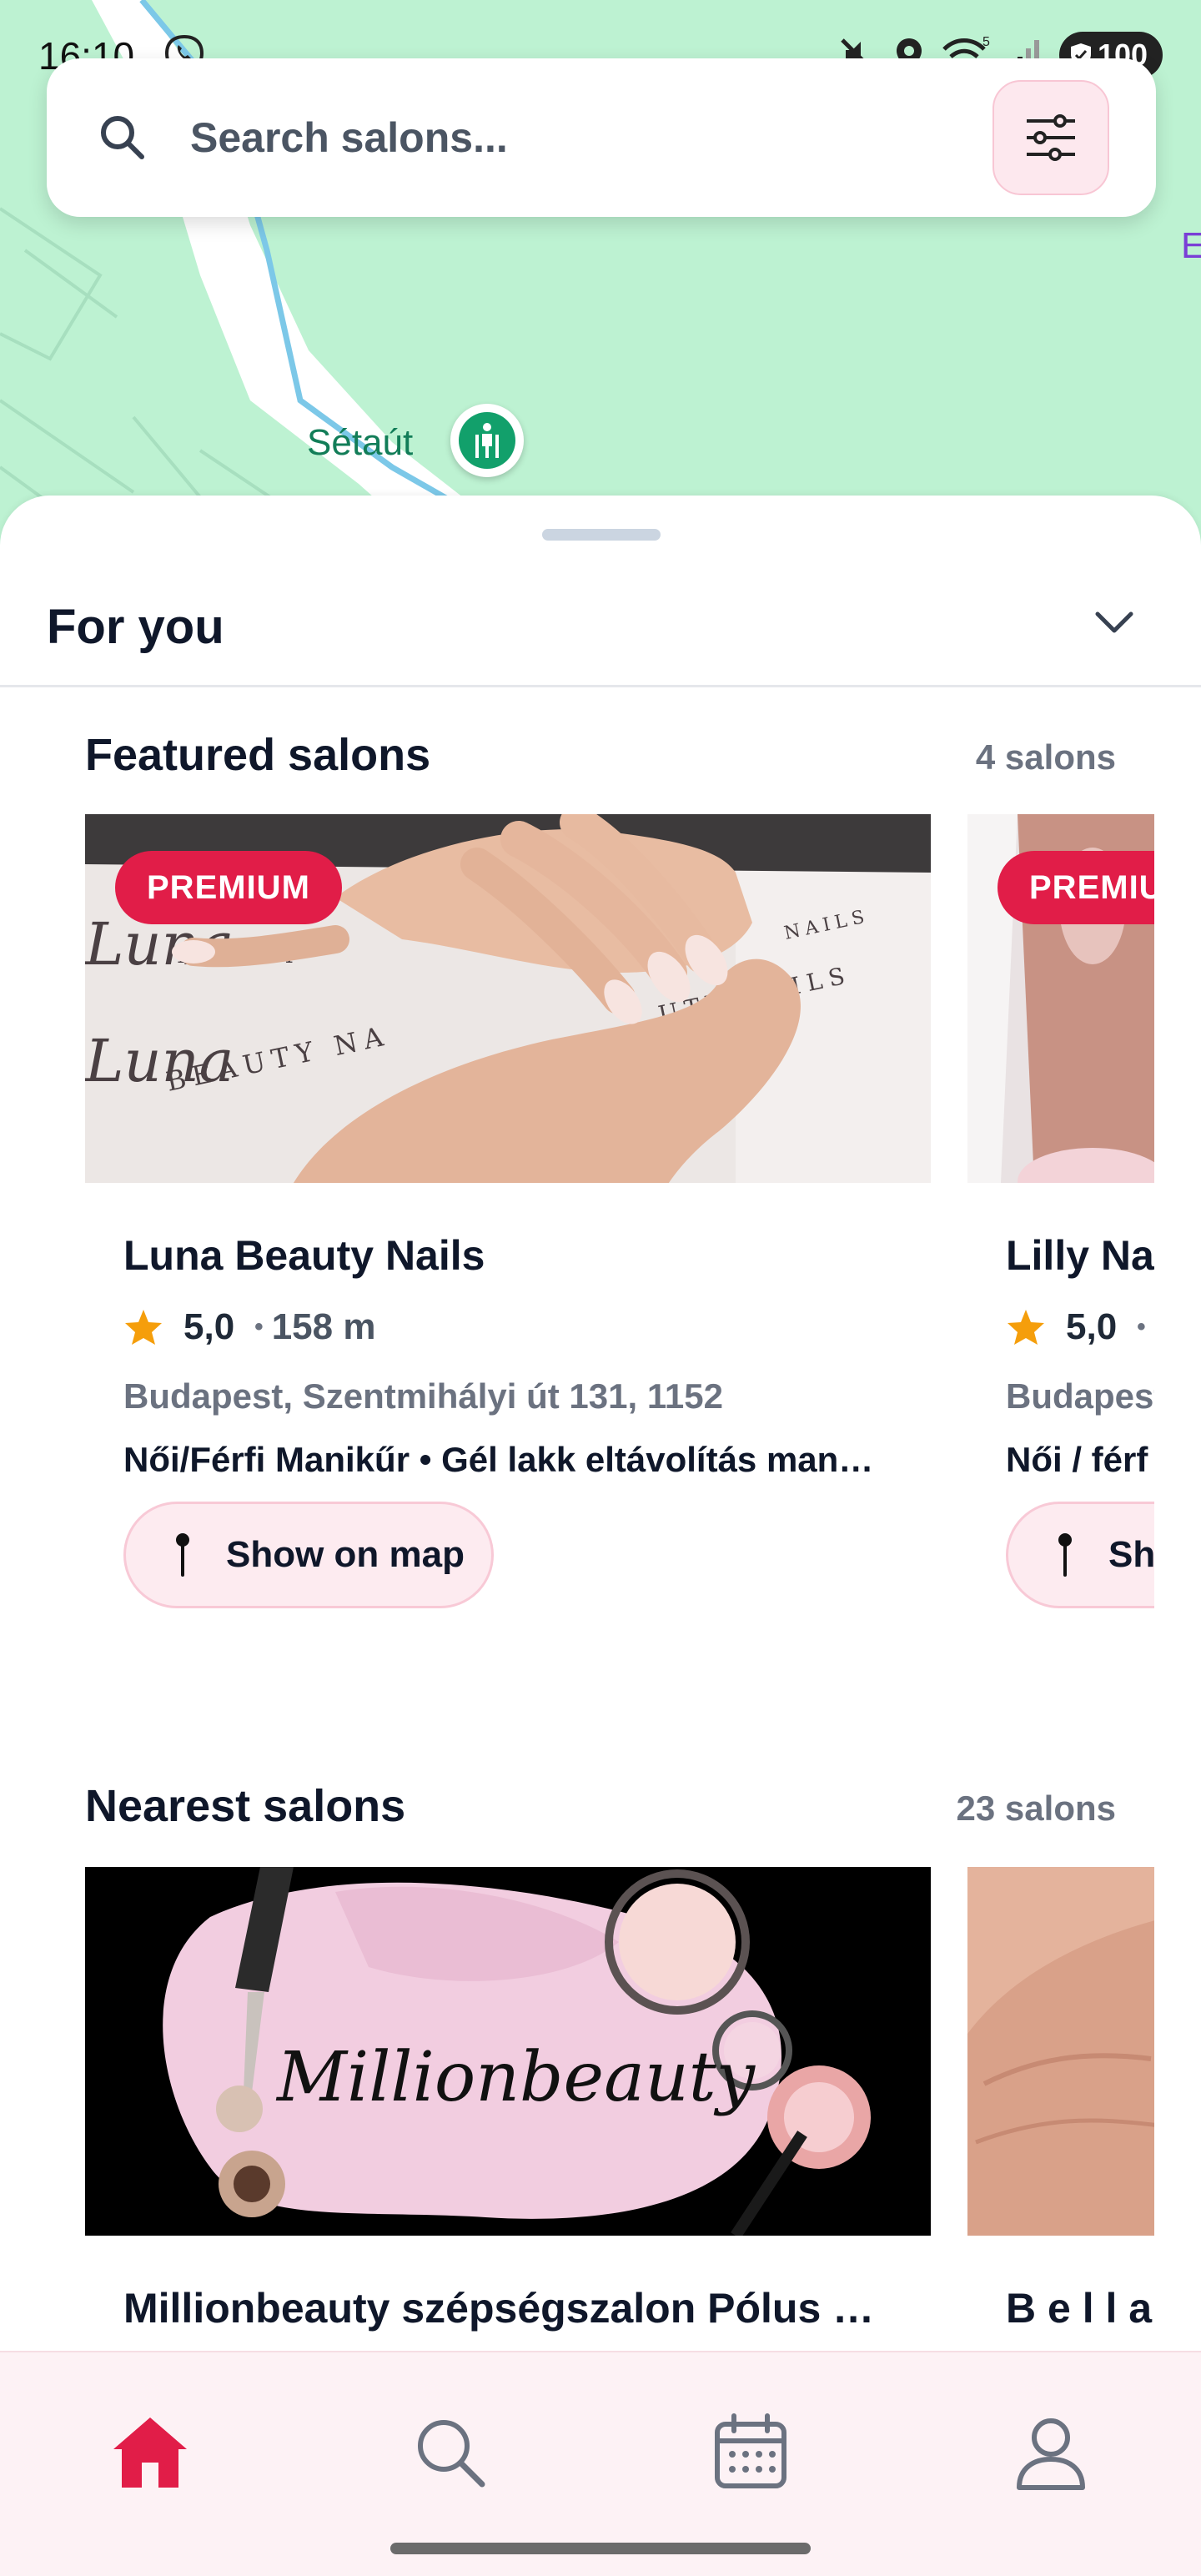 The width and height of the screenshot is (1201, 2576). I want to click on salon-address: Budapest, Szentmihályi út 131, 1152, so click(423, 1396).